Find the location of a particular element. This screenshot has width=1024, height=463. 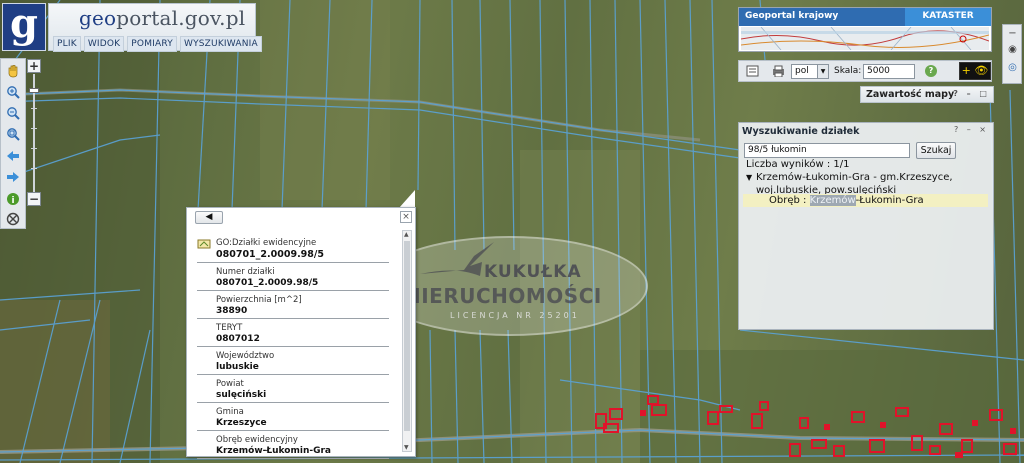

tree-expand-icon: ▼ is located at coordinates (751, 177).